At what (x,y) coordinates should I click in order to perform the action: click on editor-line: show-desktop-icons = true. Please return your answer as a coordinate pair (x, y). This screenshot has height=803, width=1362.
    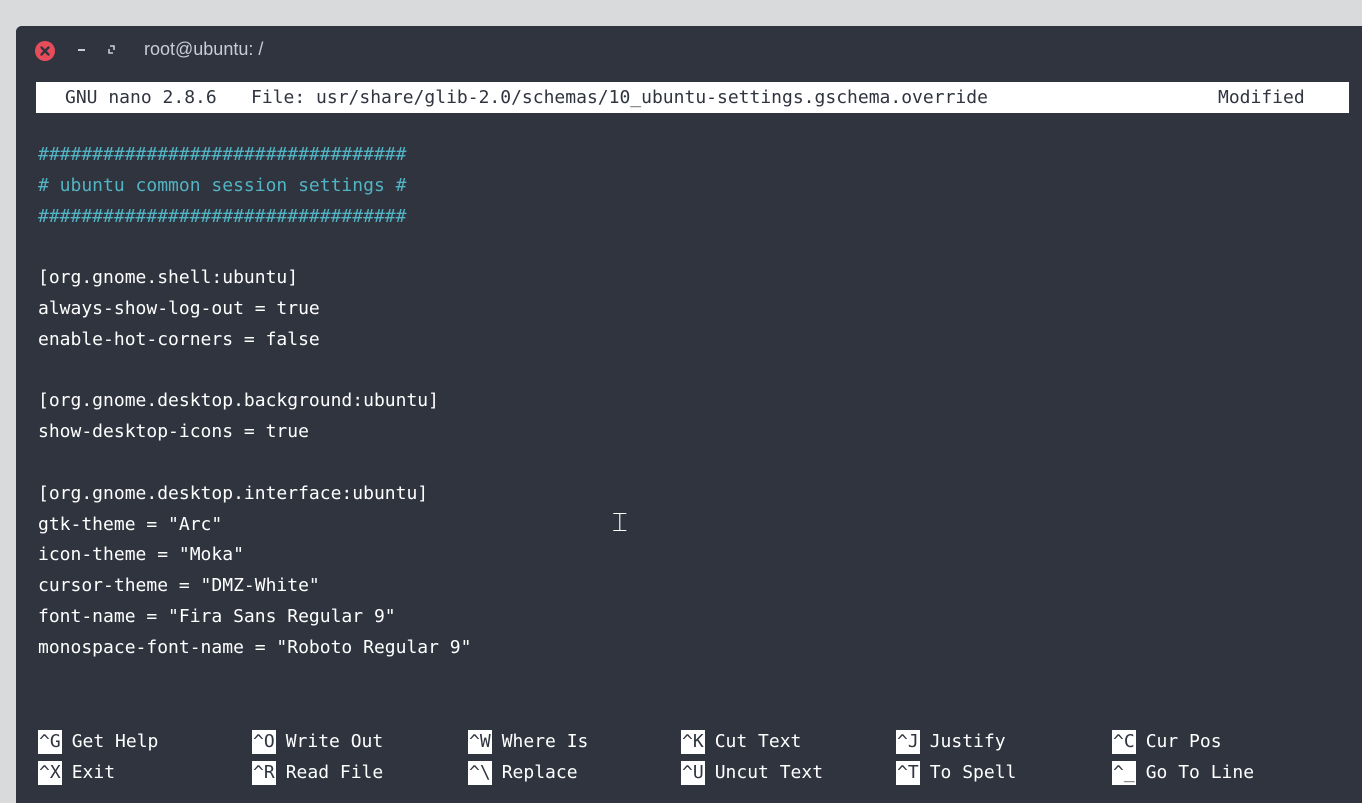
    Looking at the image, I should click on (173, 432).